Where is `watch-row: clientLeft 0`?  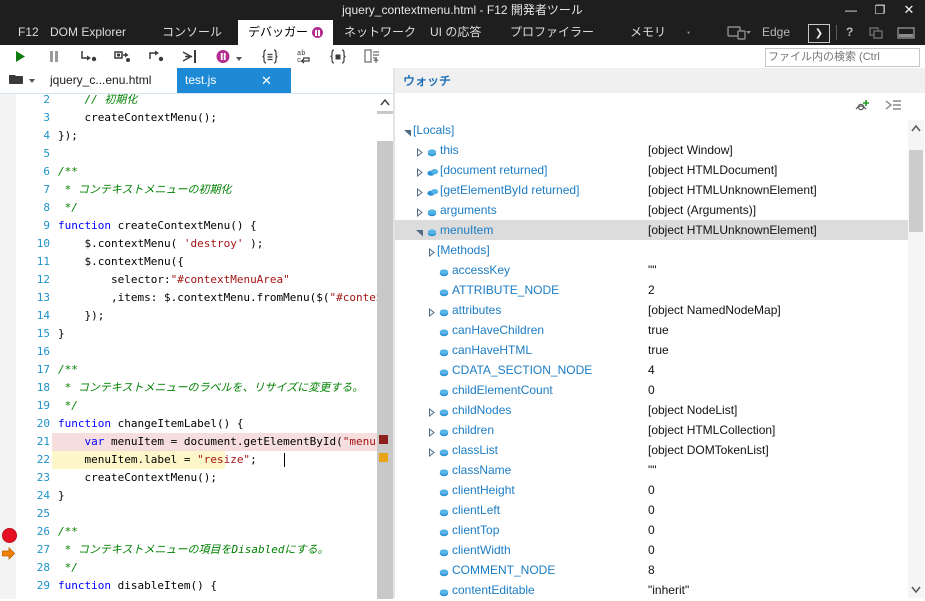
watch-row: clientLeft 0 is located at coordinates (651, 510).